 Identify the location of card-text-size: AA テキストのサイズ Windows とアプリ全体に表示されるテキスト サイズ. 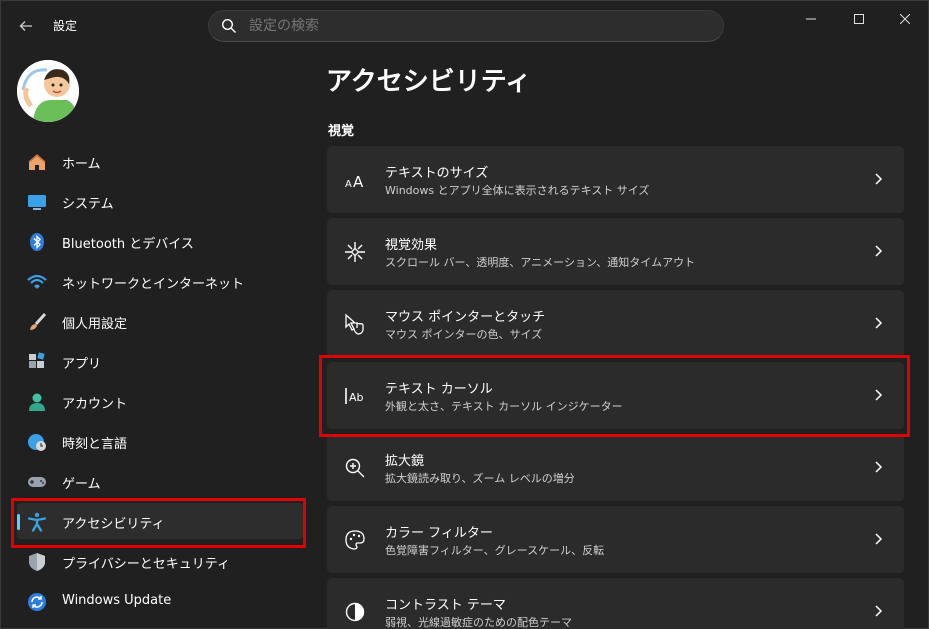
(615, 179).